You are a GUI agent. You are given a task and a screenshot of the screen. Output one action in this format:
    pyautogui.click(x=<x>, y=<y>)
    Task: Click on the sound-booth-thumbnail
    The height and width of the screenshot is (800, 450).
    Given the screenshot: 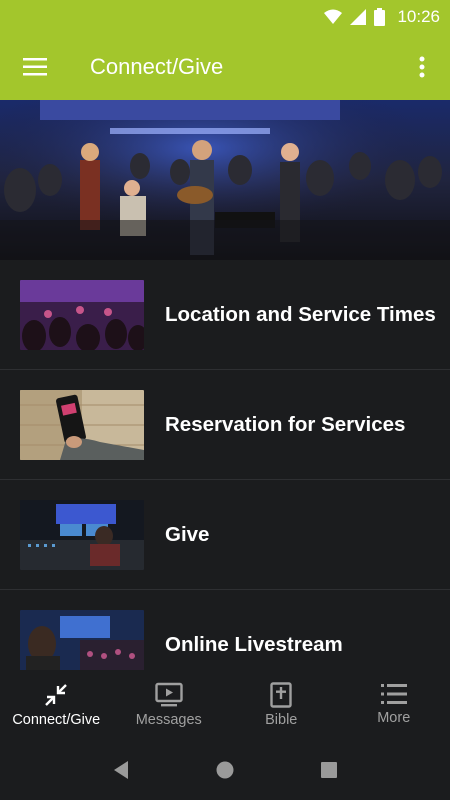 What is the action you would take?
    pyautogui.click(x=82, y=534)
    